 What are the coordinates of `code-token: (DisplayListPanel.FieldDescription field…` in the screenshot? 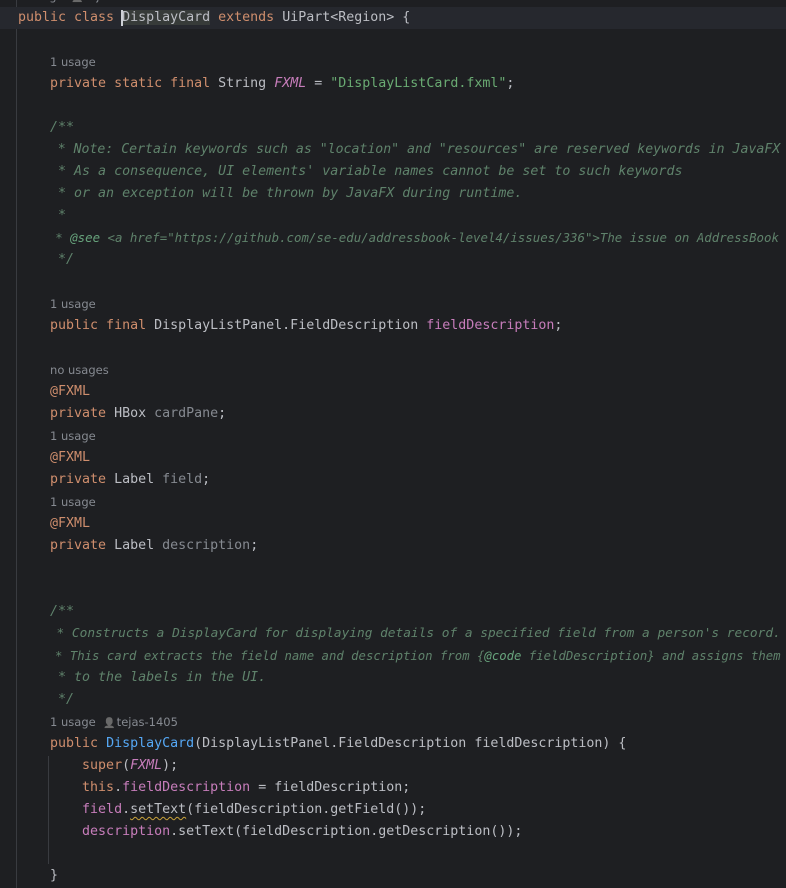 It's located at (410, 743).